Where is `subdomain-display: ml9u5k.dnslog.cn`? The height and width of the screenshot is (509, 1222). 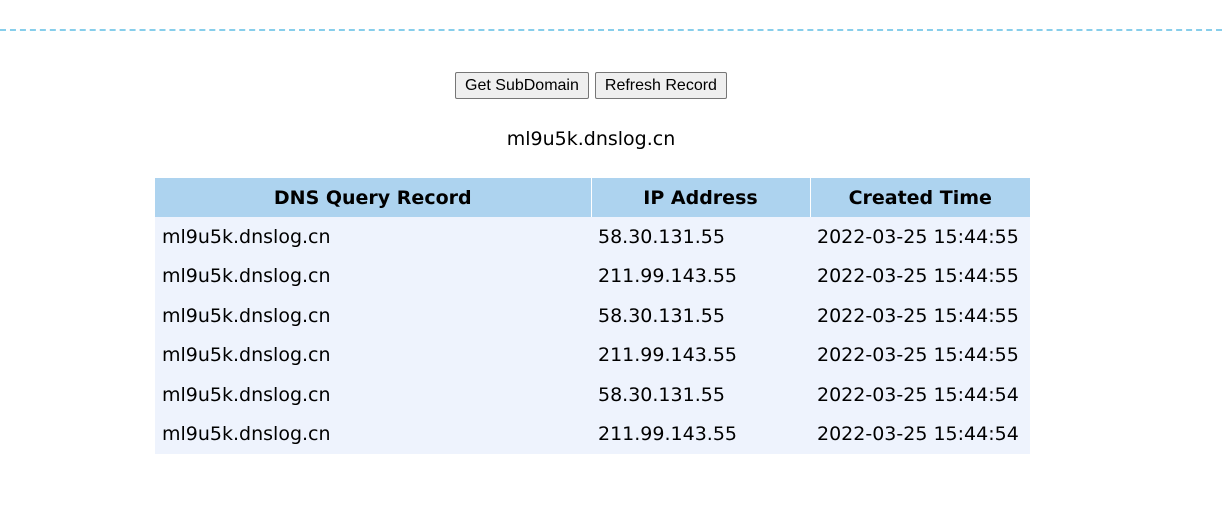
subdomain-display: ml9u5k.dnslog.cn is located at coordinates (591, 139).